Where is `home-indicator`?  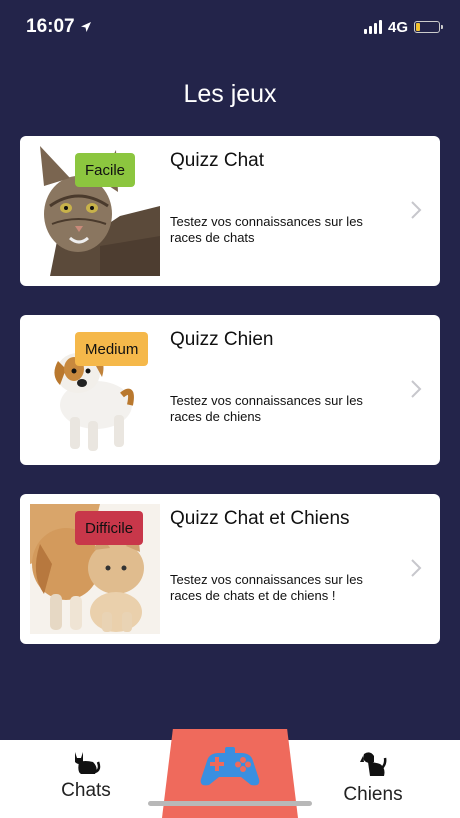 home-indicator is located at coordinates (230, 803).